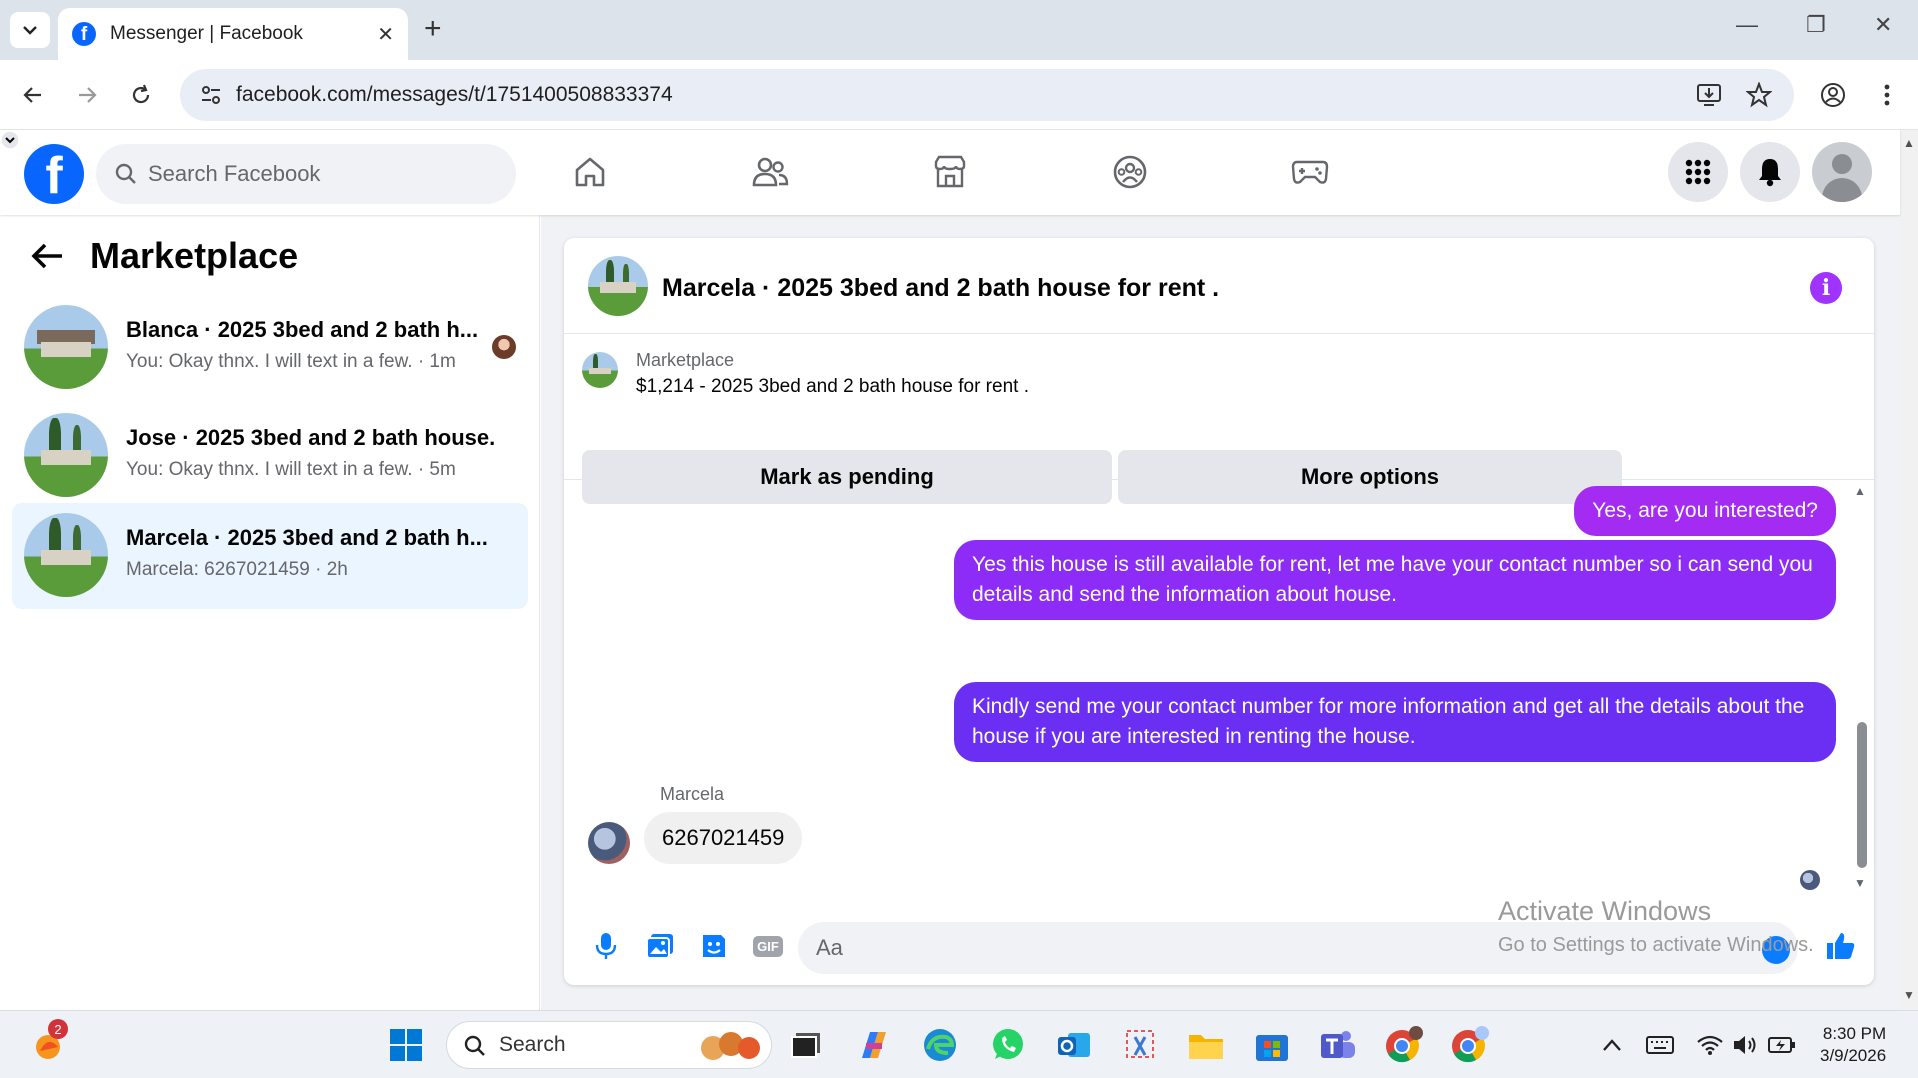 The width and height of the screenshot is (1918, 1078). What do you see at coordinates (1310, 172) in the screenshot?
I see `gaming-icon` at bounding box center [1310, 172].